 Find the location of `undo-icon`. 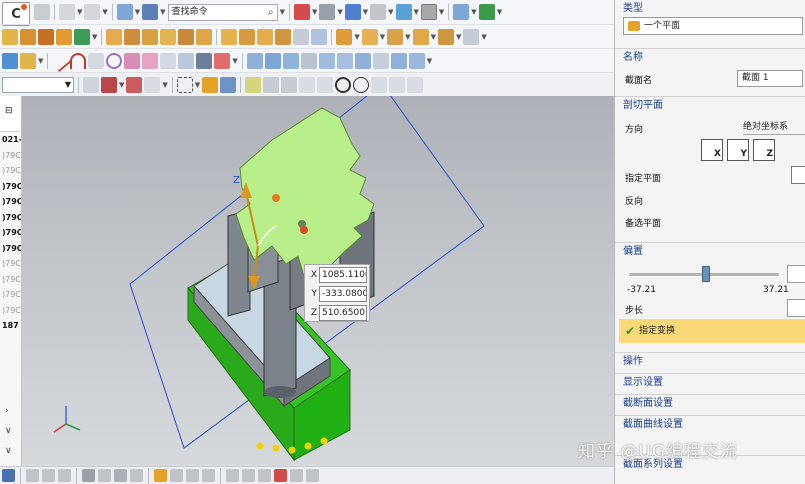

undo-icon is located at coordinates (67, 12).